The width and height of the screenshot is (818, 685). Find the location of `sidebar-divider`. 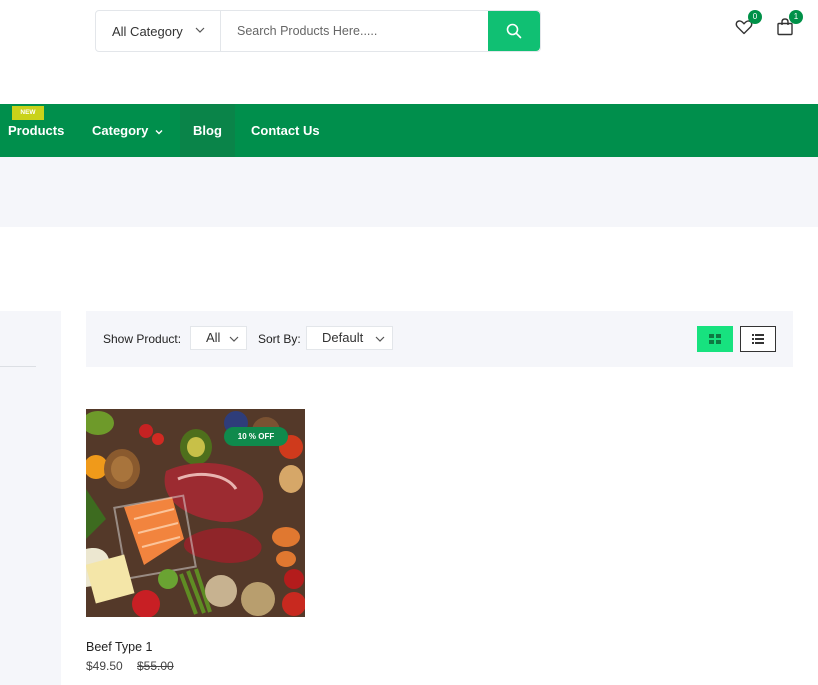

sidebar-divider is located at coordinates (18, 366).